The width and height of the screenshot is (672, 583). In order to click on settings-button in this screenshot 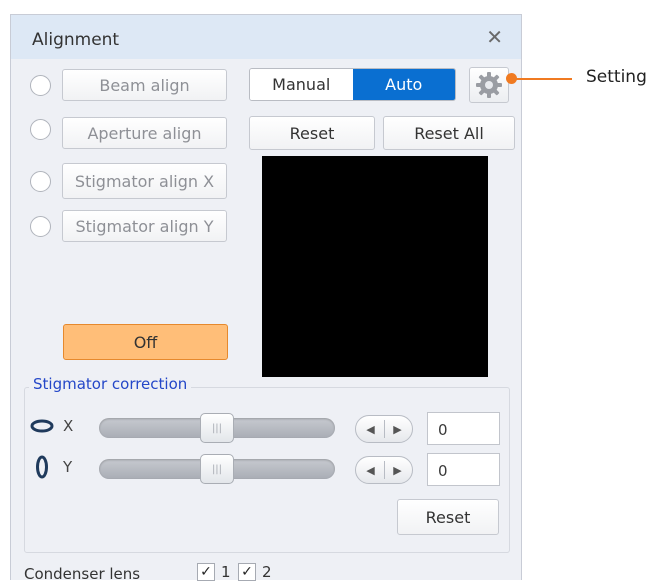, I will do `click(489, 85)`.